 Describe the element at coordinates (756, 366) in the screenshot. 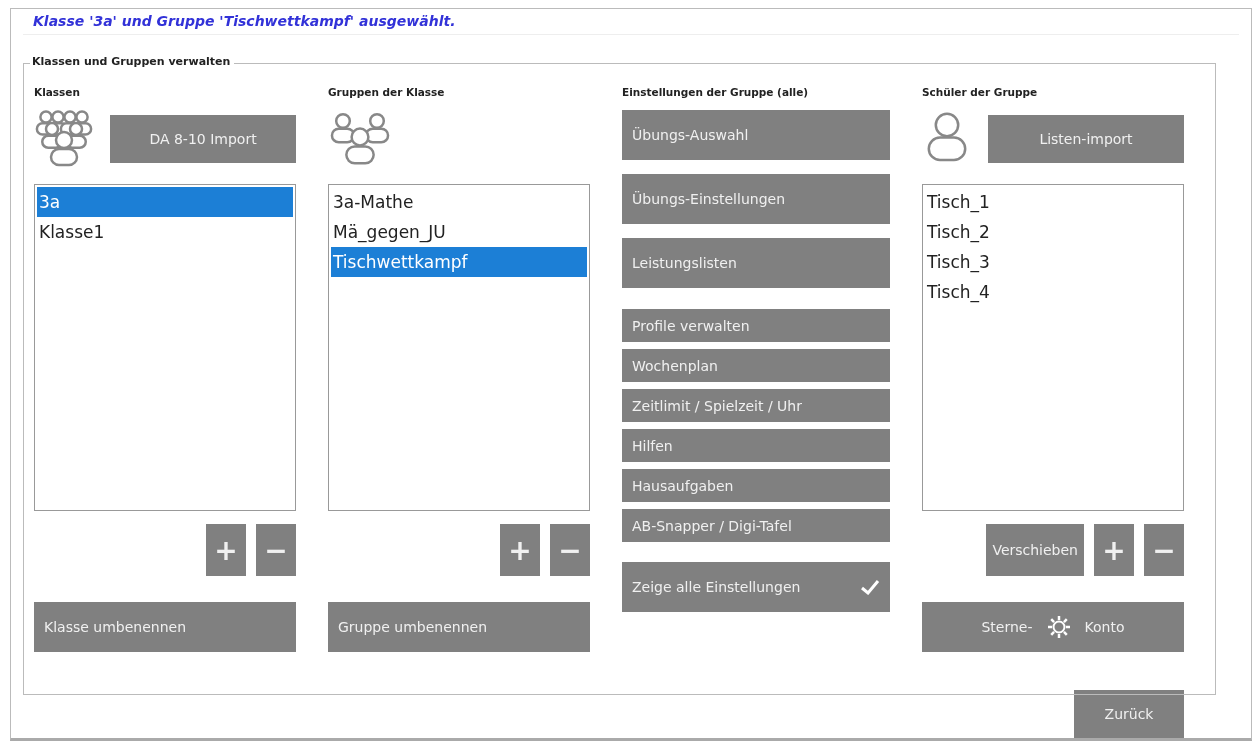

I see `settings-button: Wochenplan` at that location.